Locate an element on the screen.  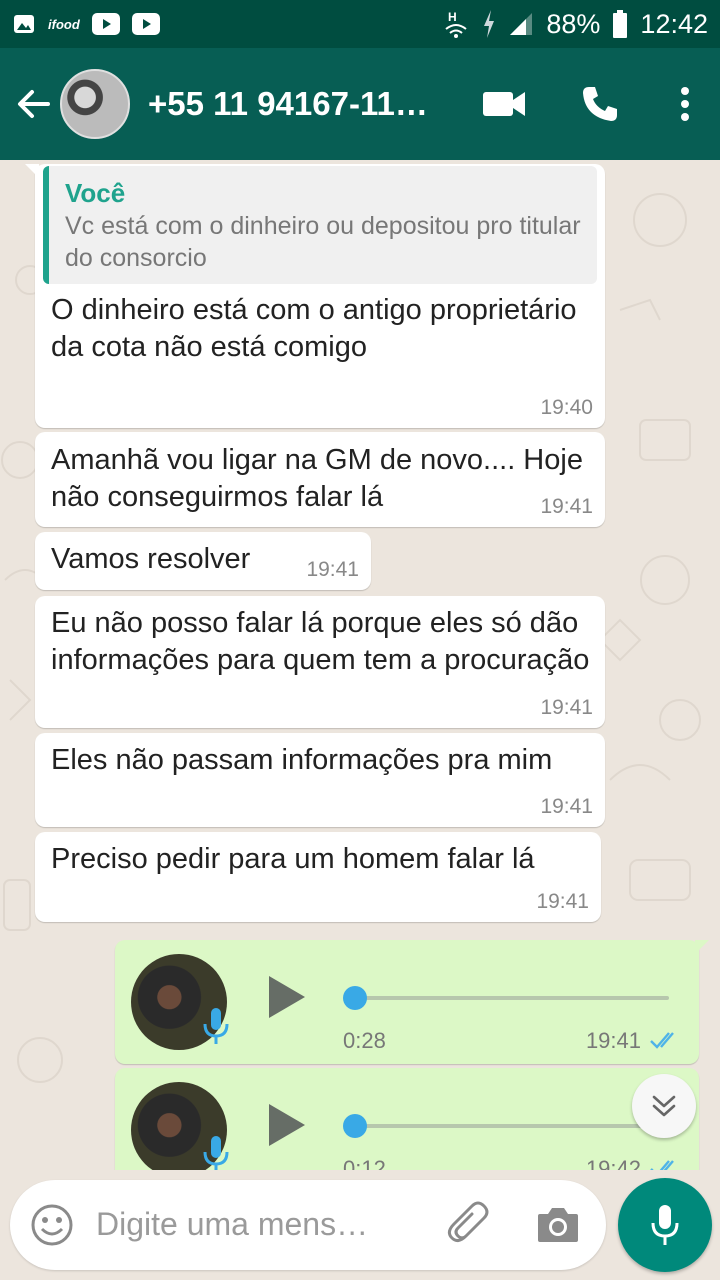
back-button is located at coordinates (34, 104).